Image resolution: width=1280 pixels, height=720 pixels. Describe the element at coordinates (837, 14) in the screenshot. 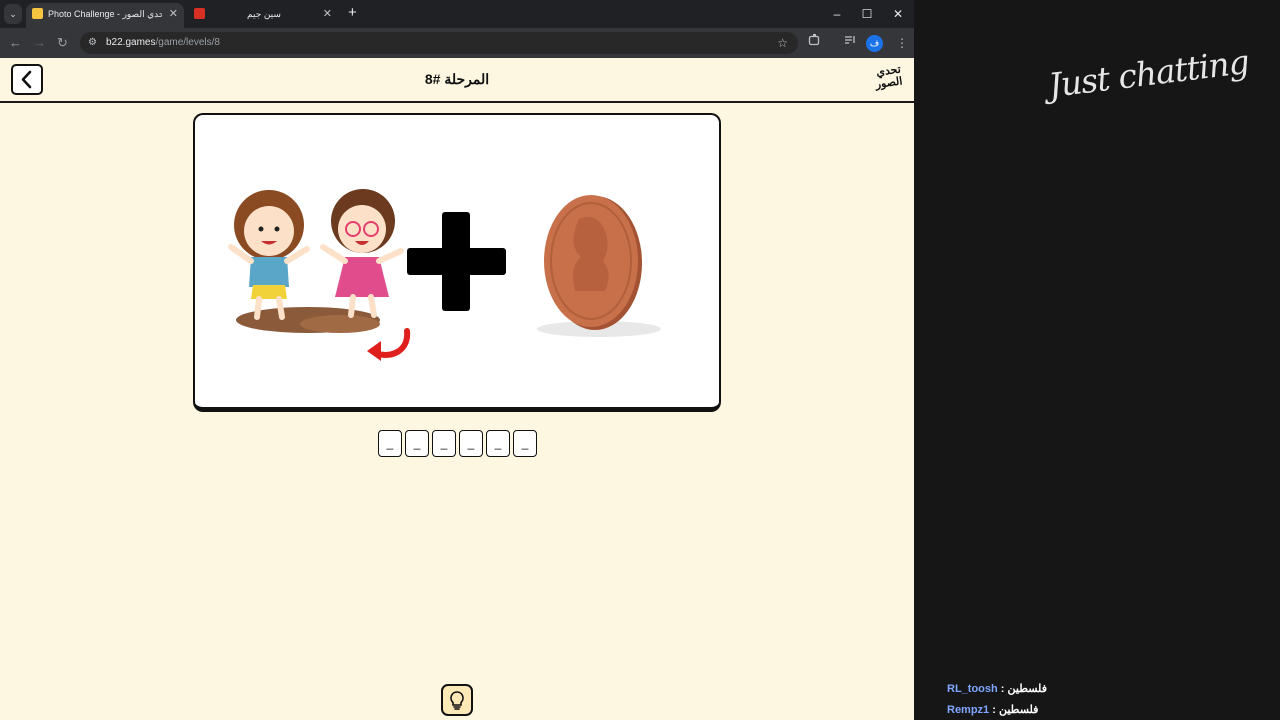

I see `minimize-button: –` at that location.